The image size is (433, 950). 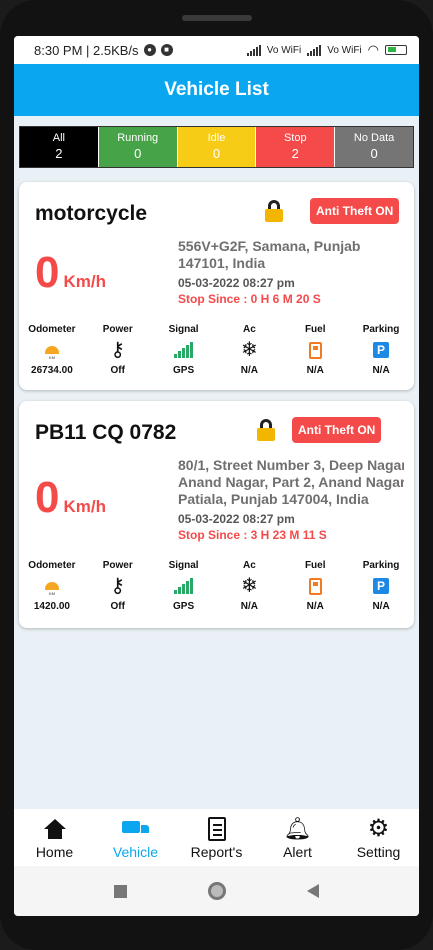 What do you see at coordinates (149, 50) in the screenshot?
I see `notification-icon: ●` at bounding box center [149, 50].